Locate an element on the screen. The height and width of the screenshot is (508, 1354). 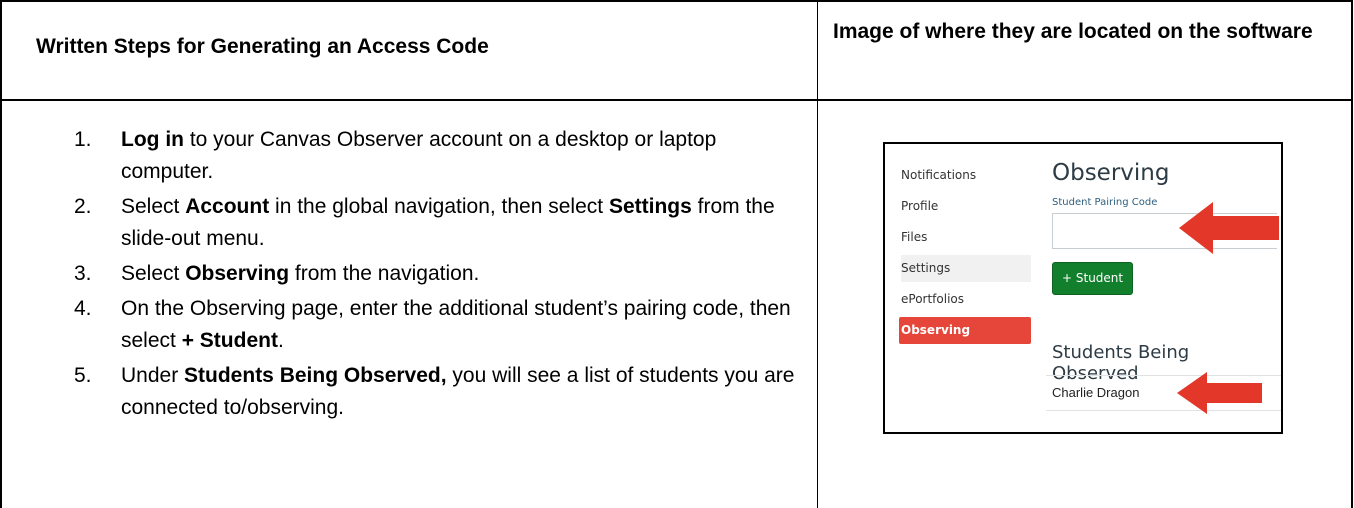
step-text: . is located at coordinates (280, 340).